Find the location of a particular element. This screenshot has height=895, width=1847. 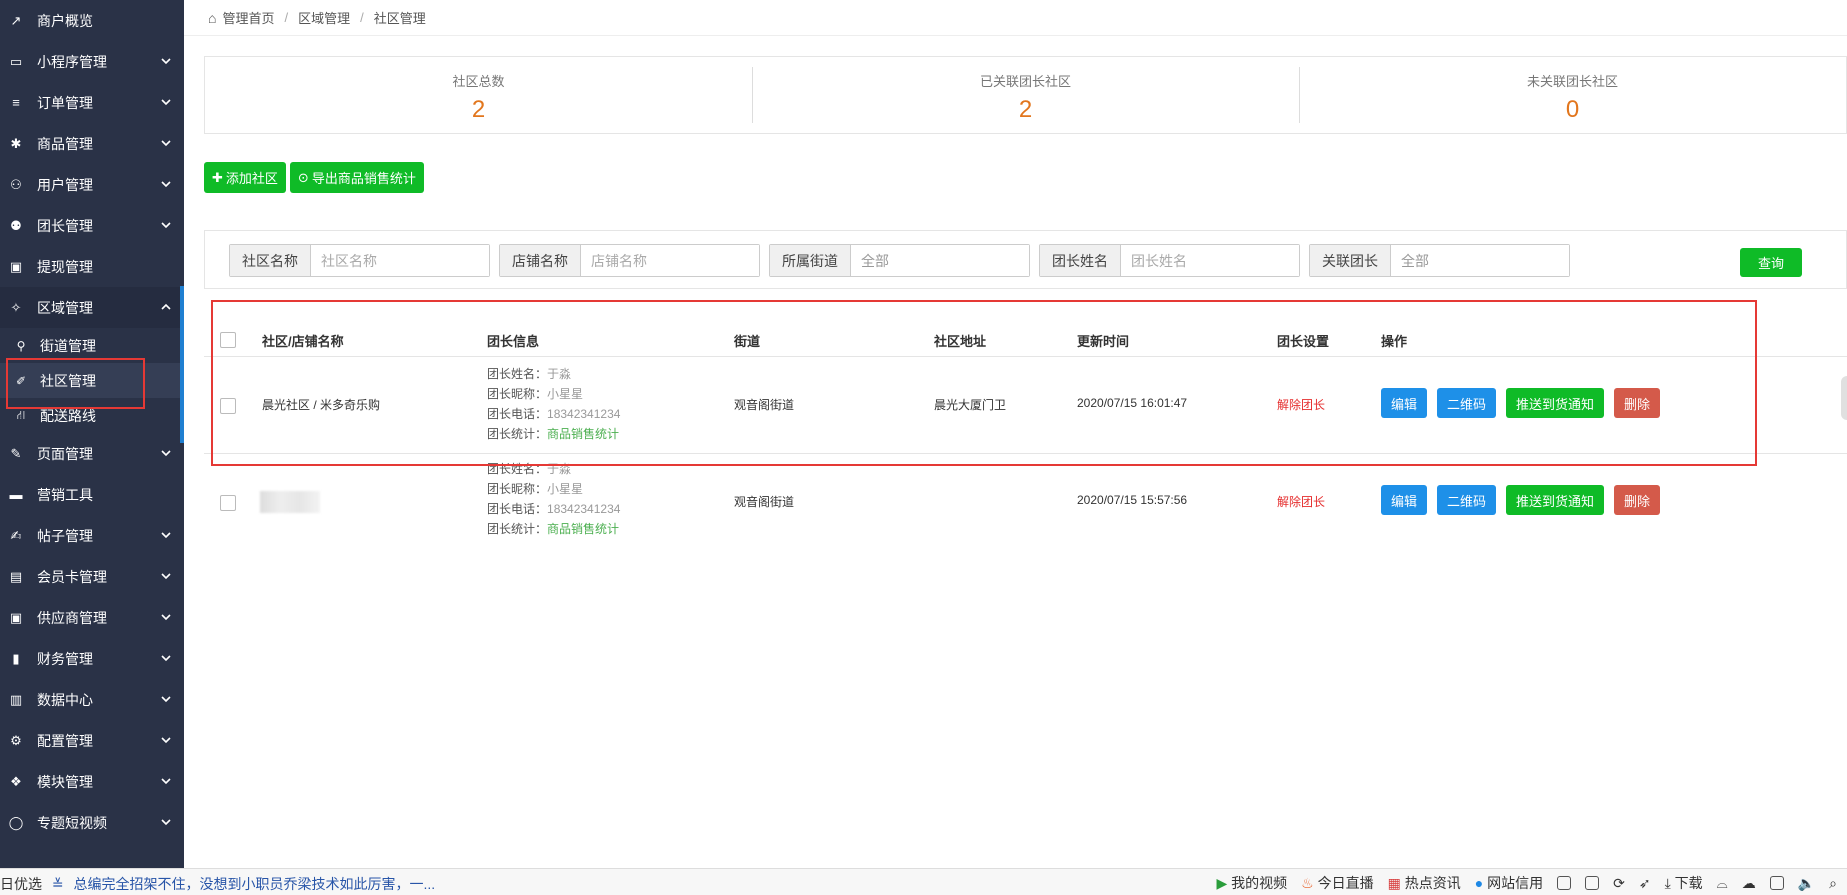

sidebar-item: ▤ 会员卡管理 is located at coordinates (92, 576).